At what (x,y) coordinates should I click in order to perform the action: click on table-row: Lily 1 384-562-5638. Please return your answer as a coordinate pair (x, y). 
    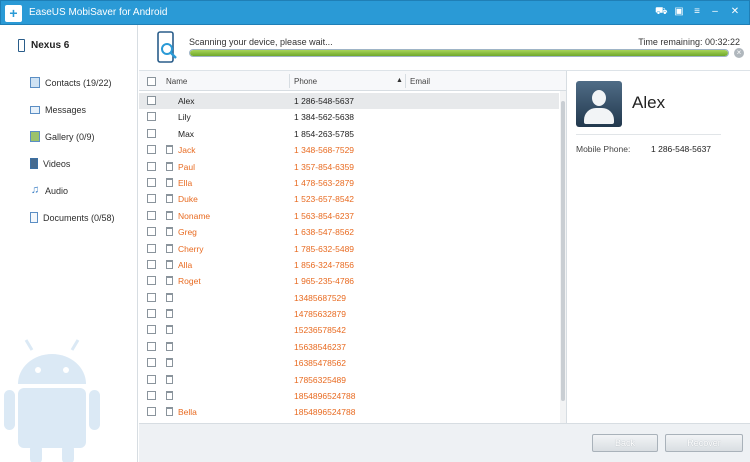
    Looking at the image, I should click on (349, 117).